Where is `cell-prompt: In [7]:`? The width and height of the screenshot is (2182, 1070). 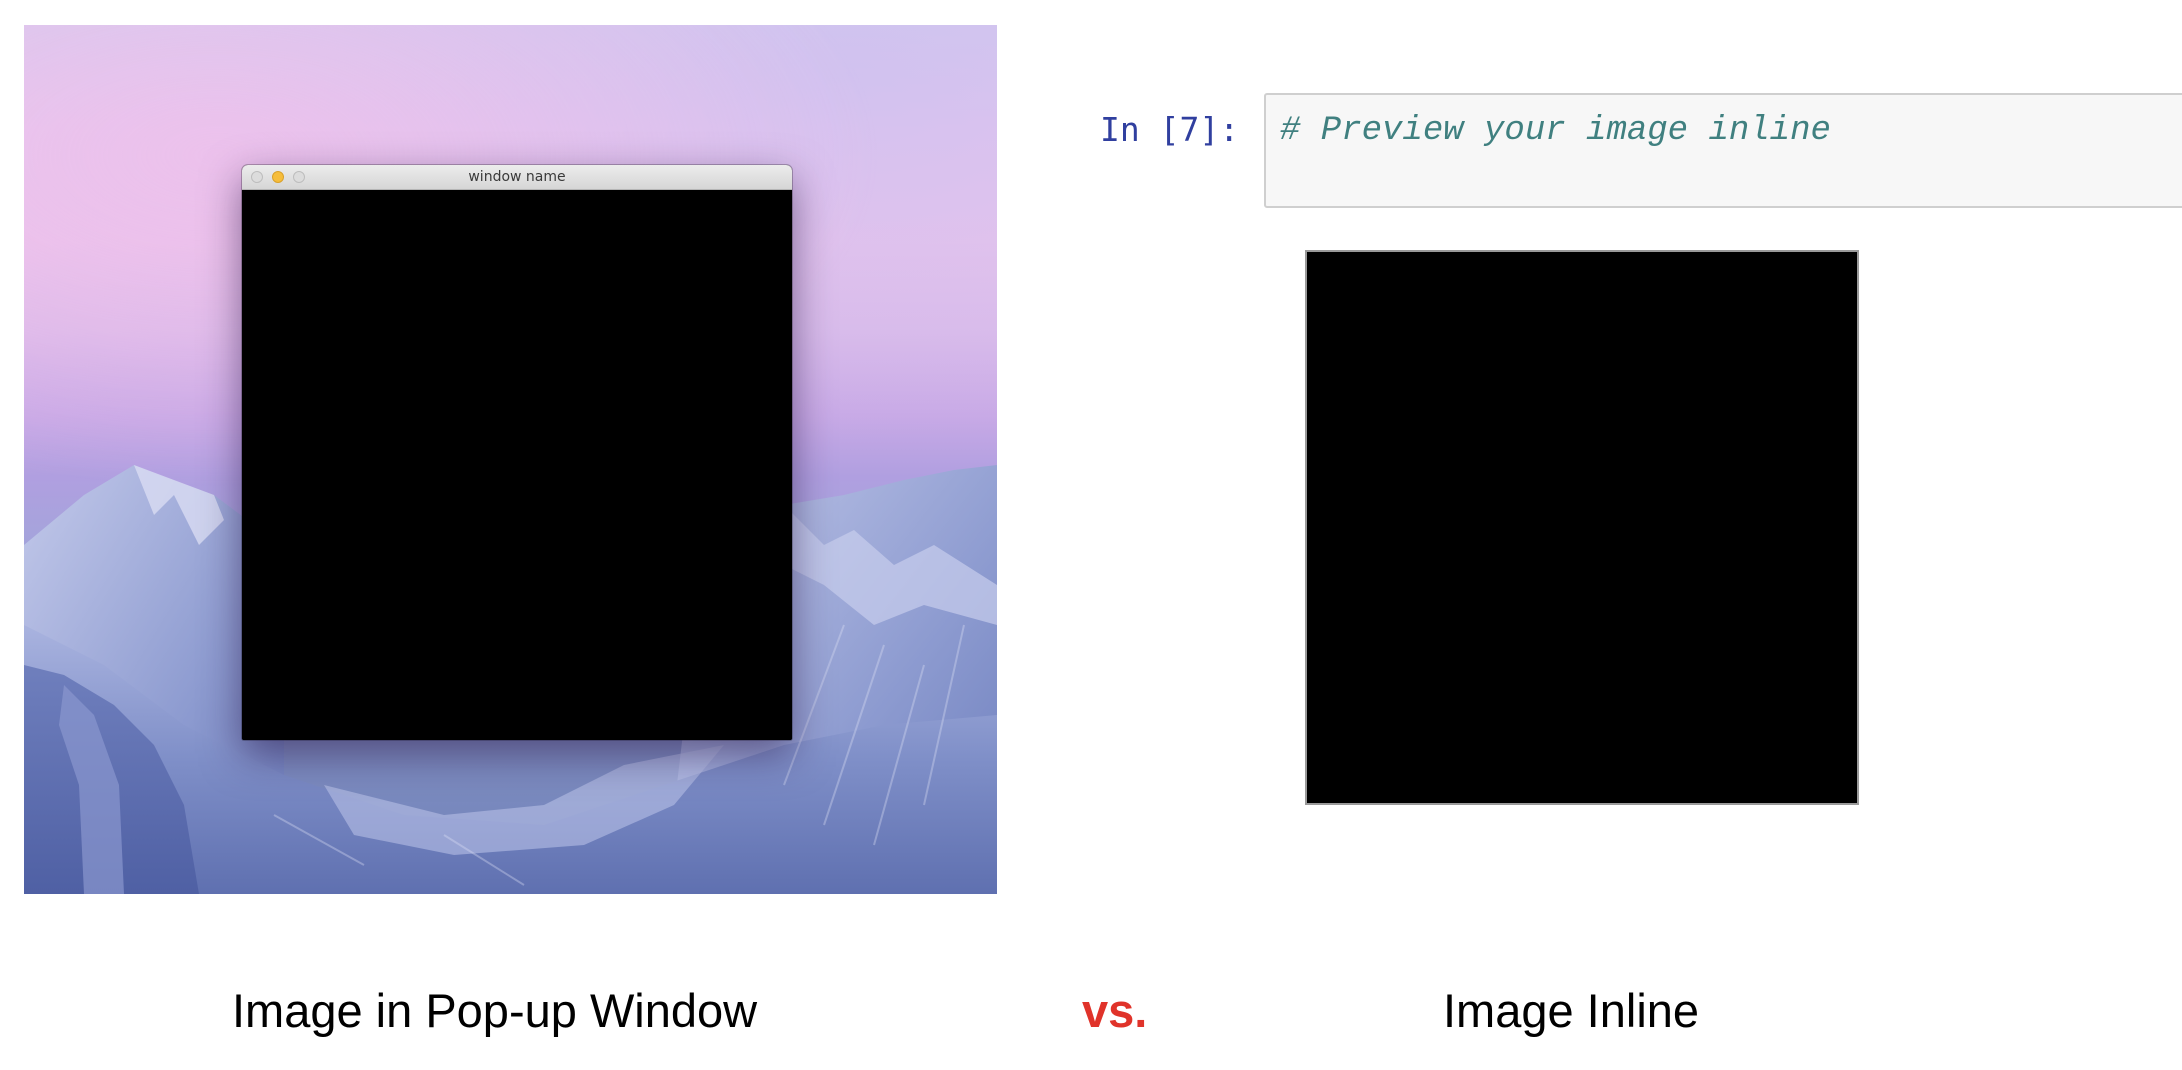 cell-prompt: In [7]: is located at coordinates (1170, 129).